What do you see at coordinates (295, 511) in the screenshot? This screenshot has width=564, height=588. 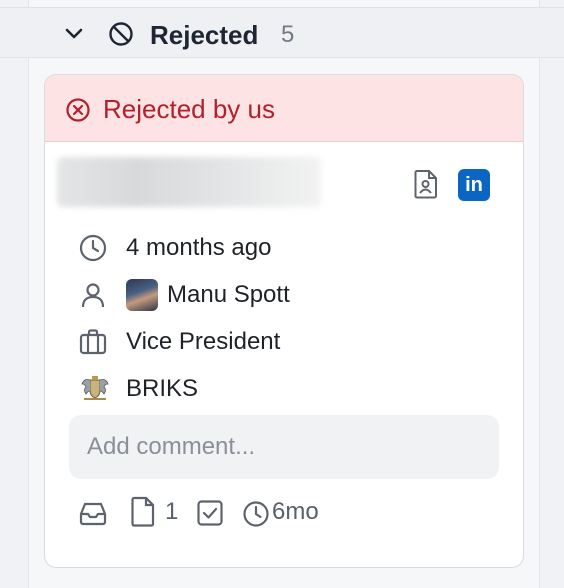 I see `card-age: 6mo` at bounding box center [295, 511].